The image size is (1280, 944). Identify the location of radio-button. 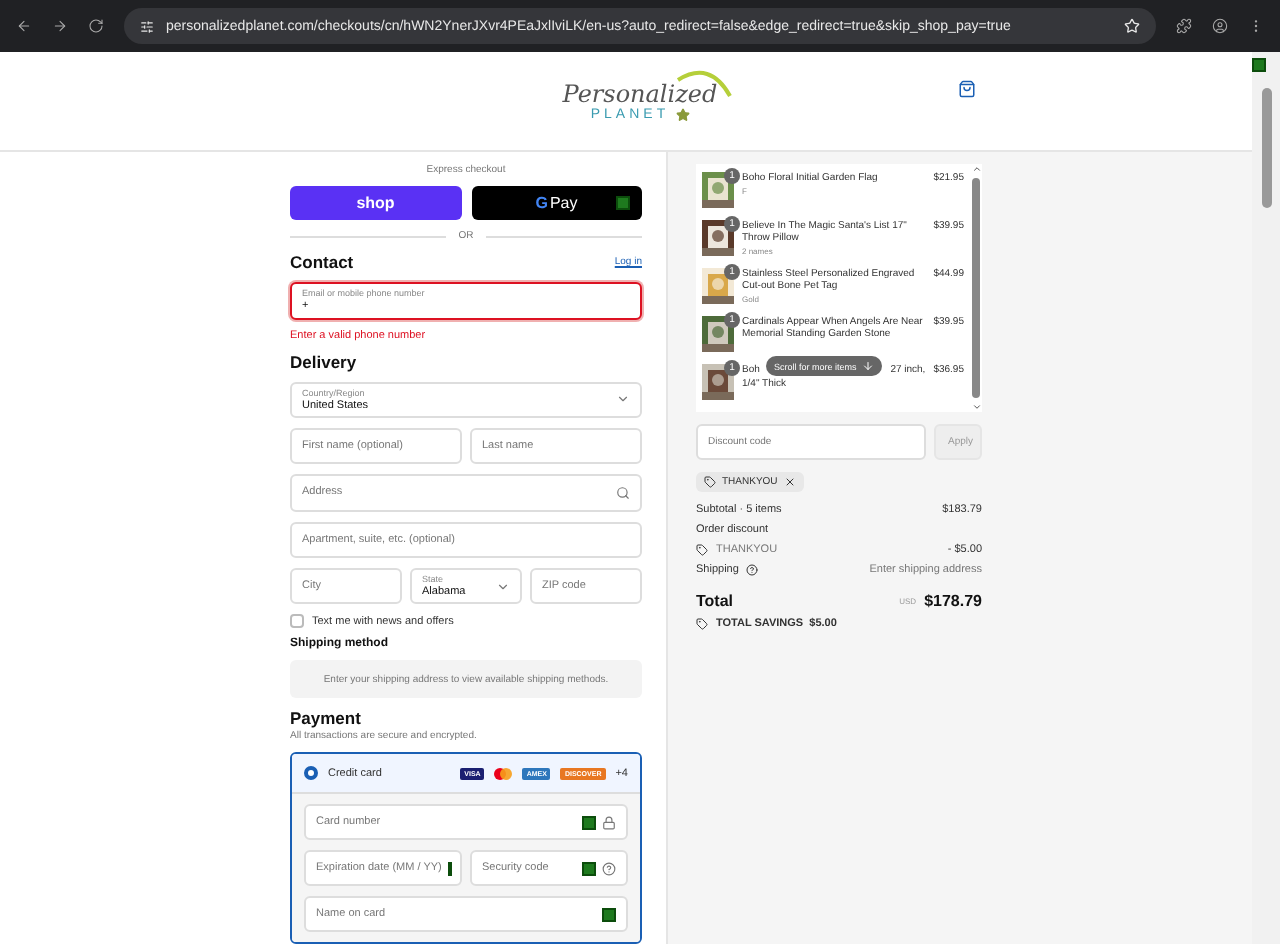
(311, 773).